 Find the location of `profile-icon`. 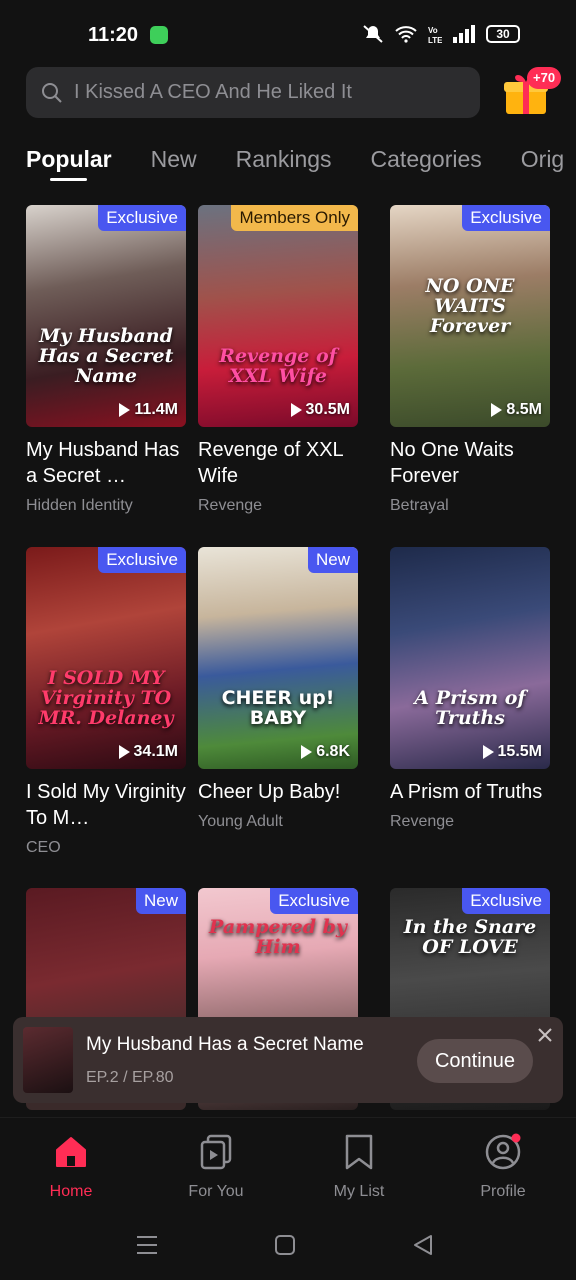

profile-icon is located at coordinates (503, 1151).